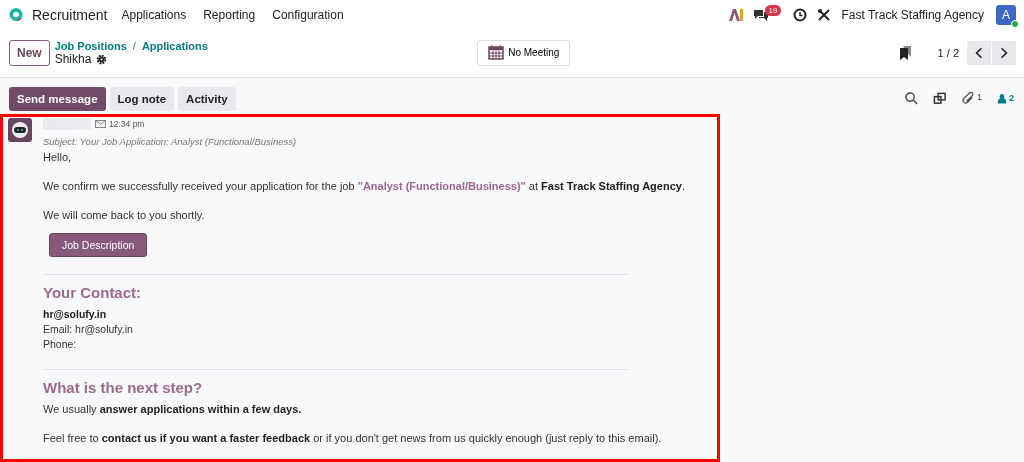 The height and width of the screenshot is (462, 1024). Describe the element at coordinates (67, 124) in the screenshot. I see `blurred-author-name` at that location.